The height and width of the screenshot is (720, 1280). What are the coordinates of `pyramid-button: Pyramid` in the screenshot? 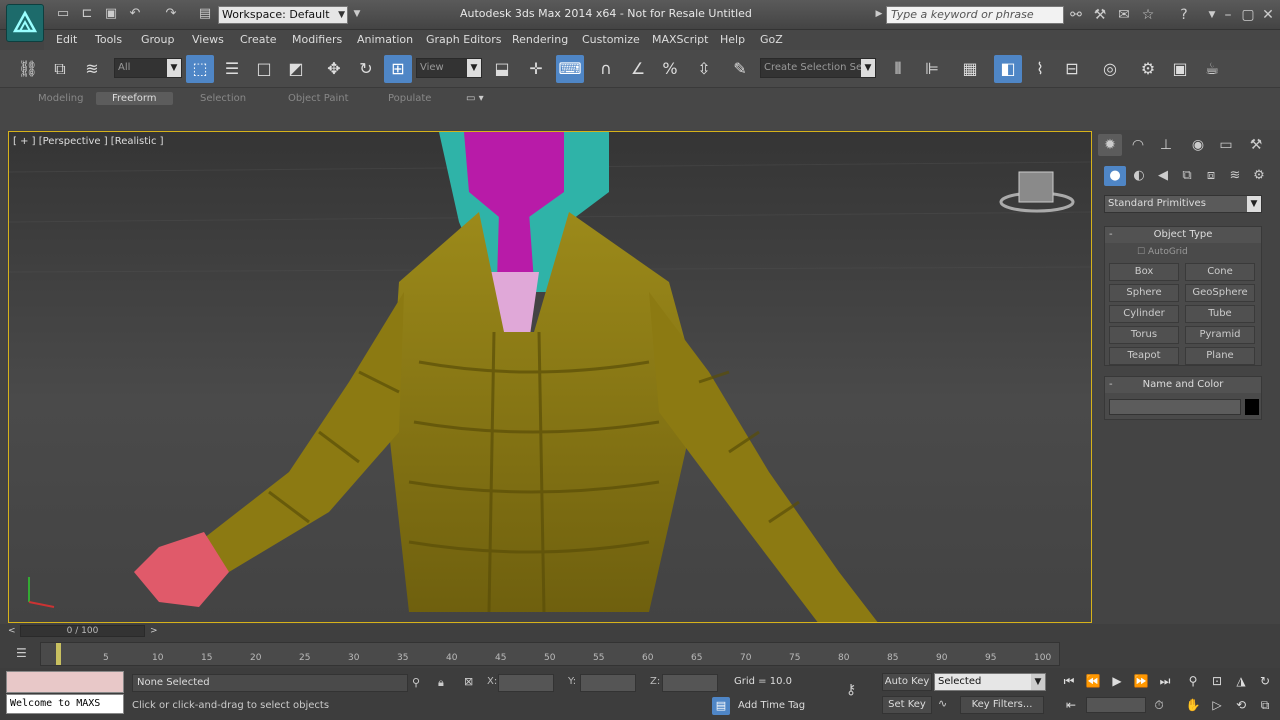 It's located at (1220, 335).